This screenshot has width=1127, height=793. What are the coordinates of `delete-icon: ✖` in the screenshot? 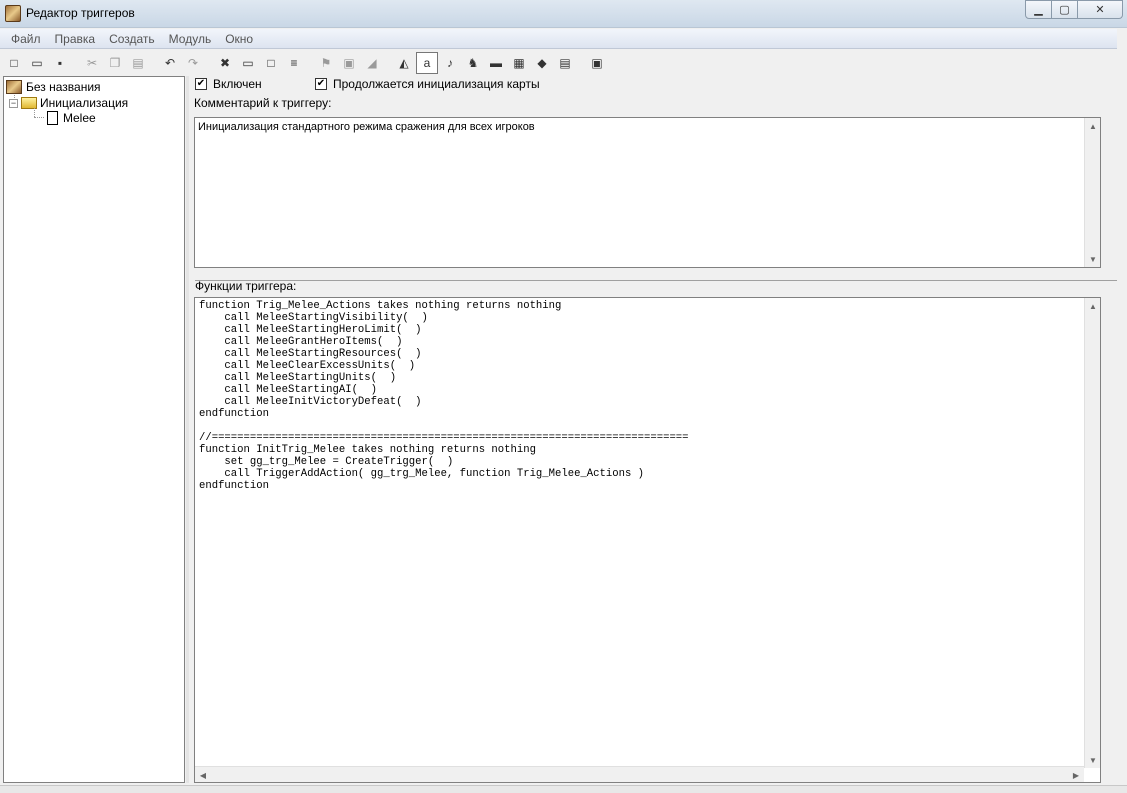 It's located at (225, 63).